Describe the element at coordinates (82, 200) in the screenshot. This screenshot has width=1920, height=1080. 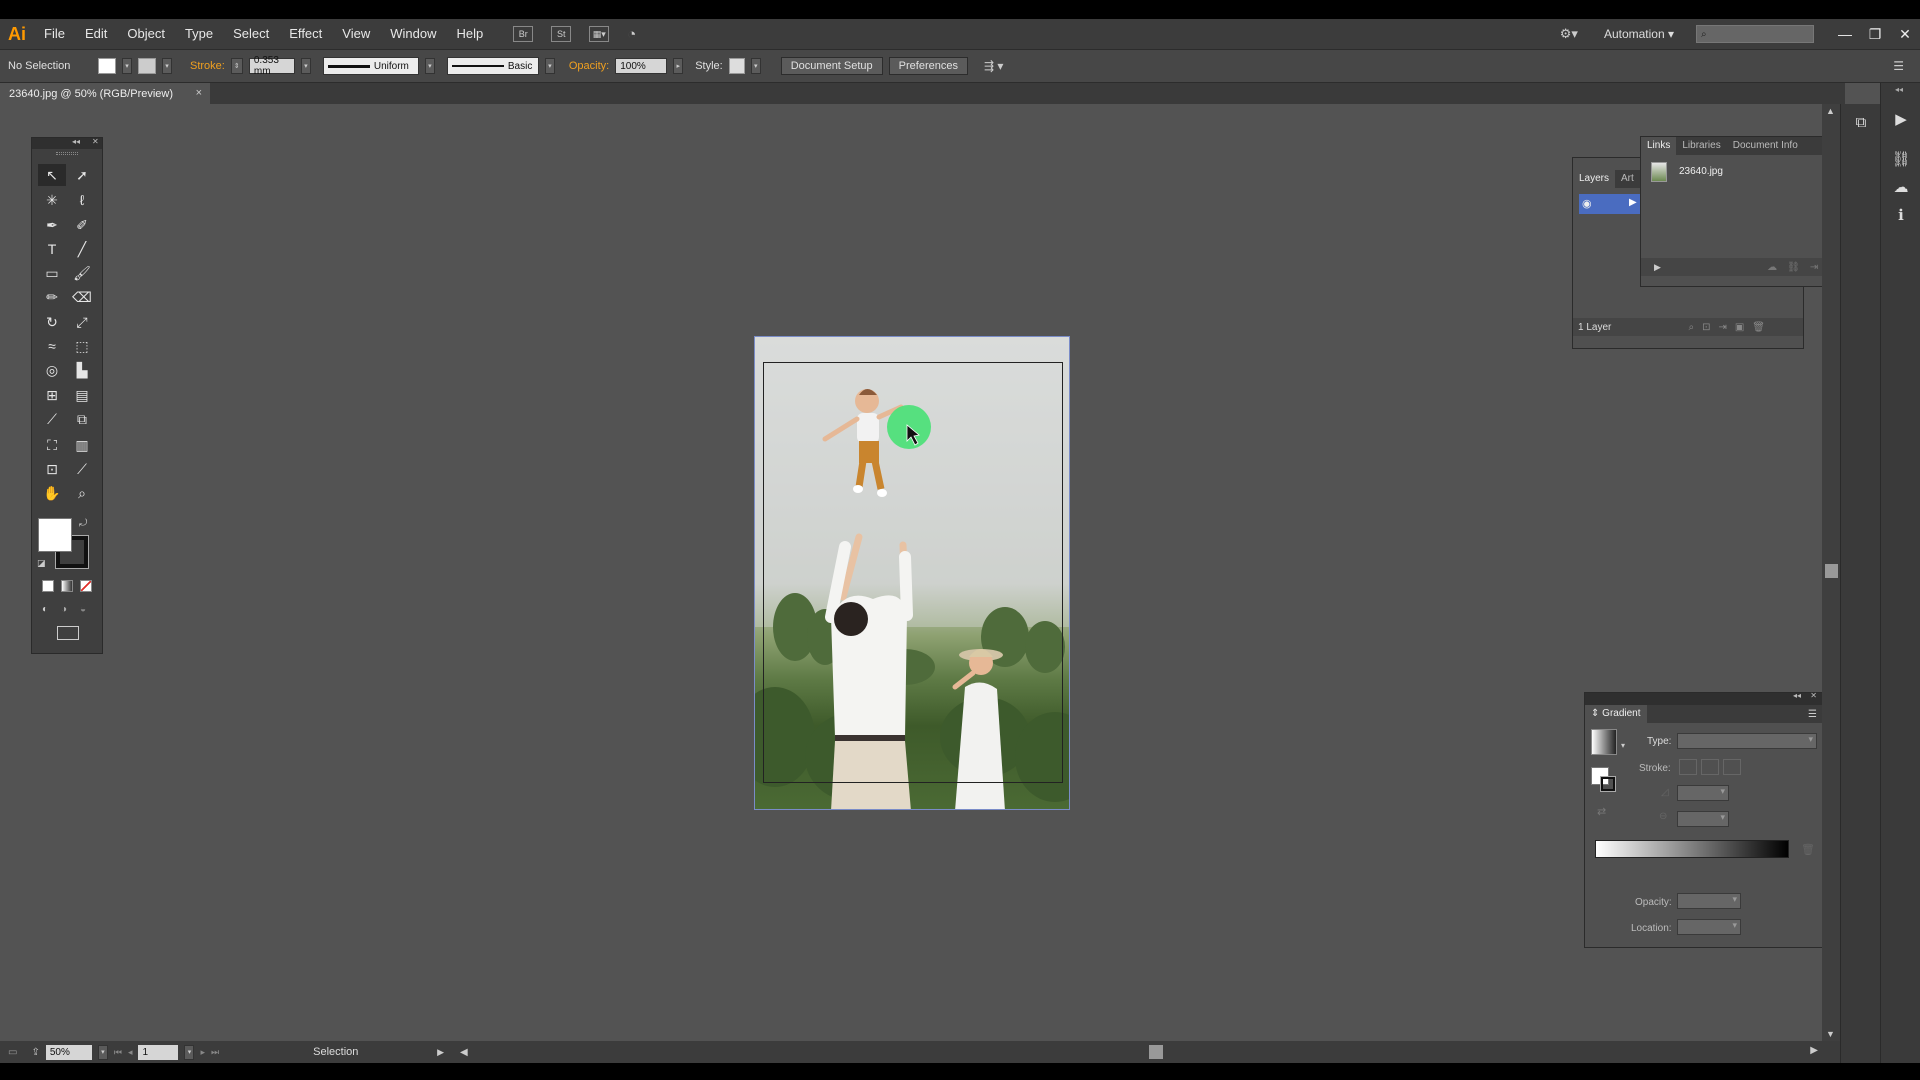
I see `lasso-tool-icon: ℓ` at that location.